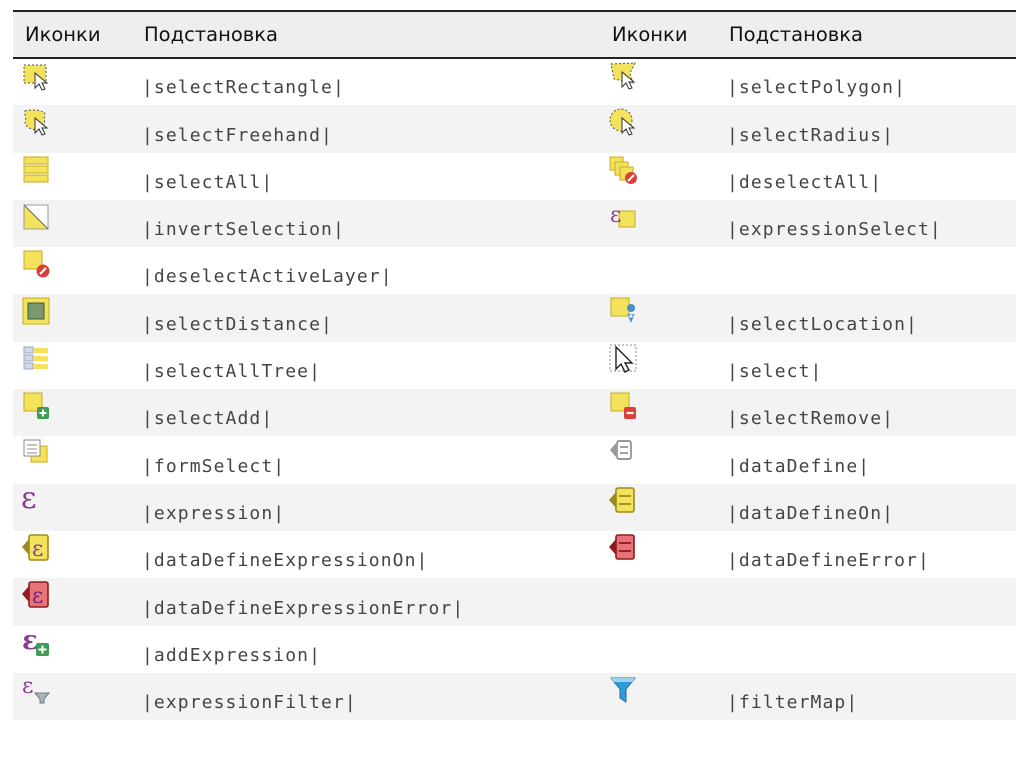 Image resolution: width=1016 pixels, height=758 pixels. What do you see at coordinates (29, 499) in the screenshot?
I see `expression-icon: ε` at bounding box center [29, 499].